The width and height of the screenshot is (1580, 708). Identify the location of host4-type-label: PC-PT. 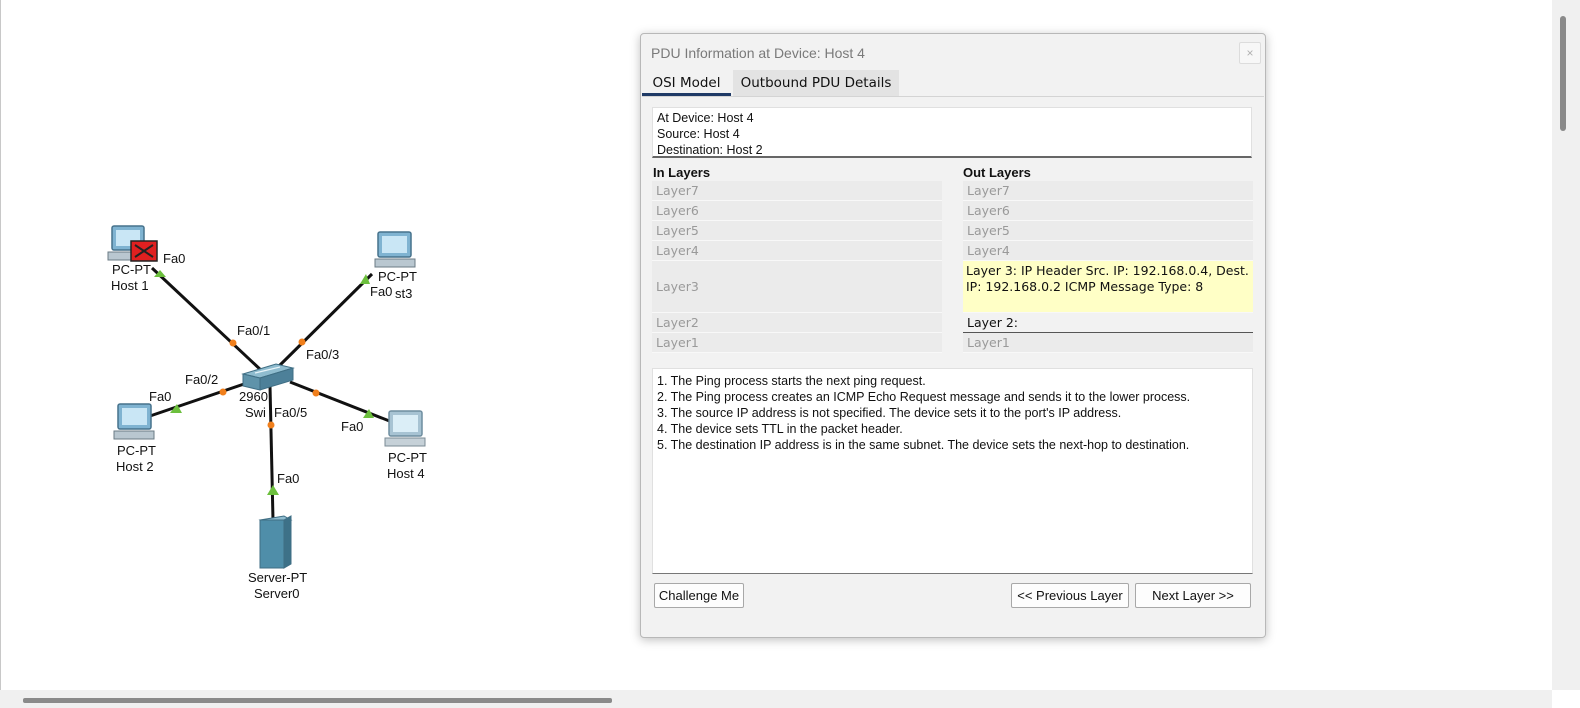
(407, 457).